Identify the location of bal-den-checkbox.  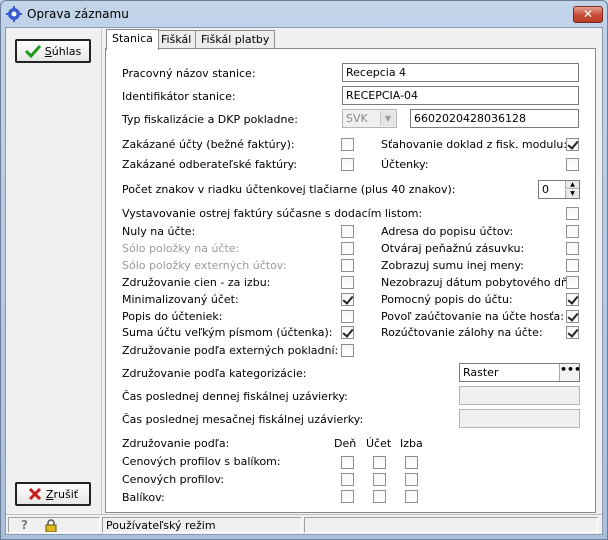
(347, 496).